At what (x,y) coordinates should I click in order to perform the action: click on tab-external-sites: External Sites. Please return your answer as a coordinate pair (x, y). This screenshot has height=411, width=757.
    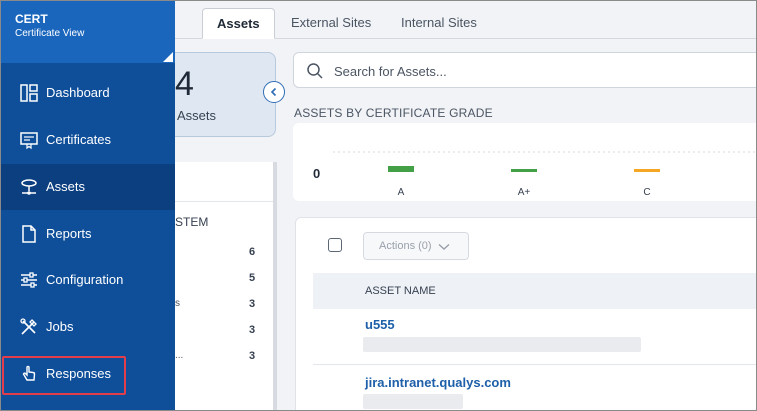
    Looking at the image, I should click on (331, 23).